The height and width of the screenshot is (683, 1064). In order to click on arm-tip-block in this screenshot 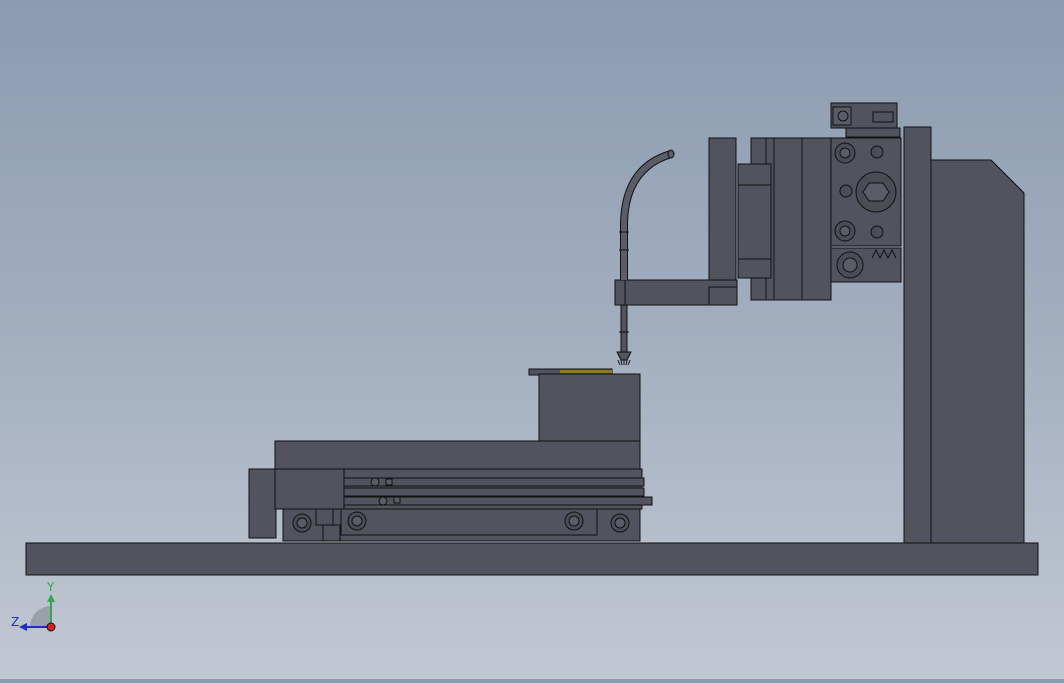, I will do `click(620, 292)`.